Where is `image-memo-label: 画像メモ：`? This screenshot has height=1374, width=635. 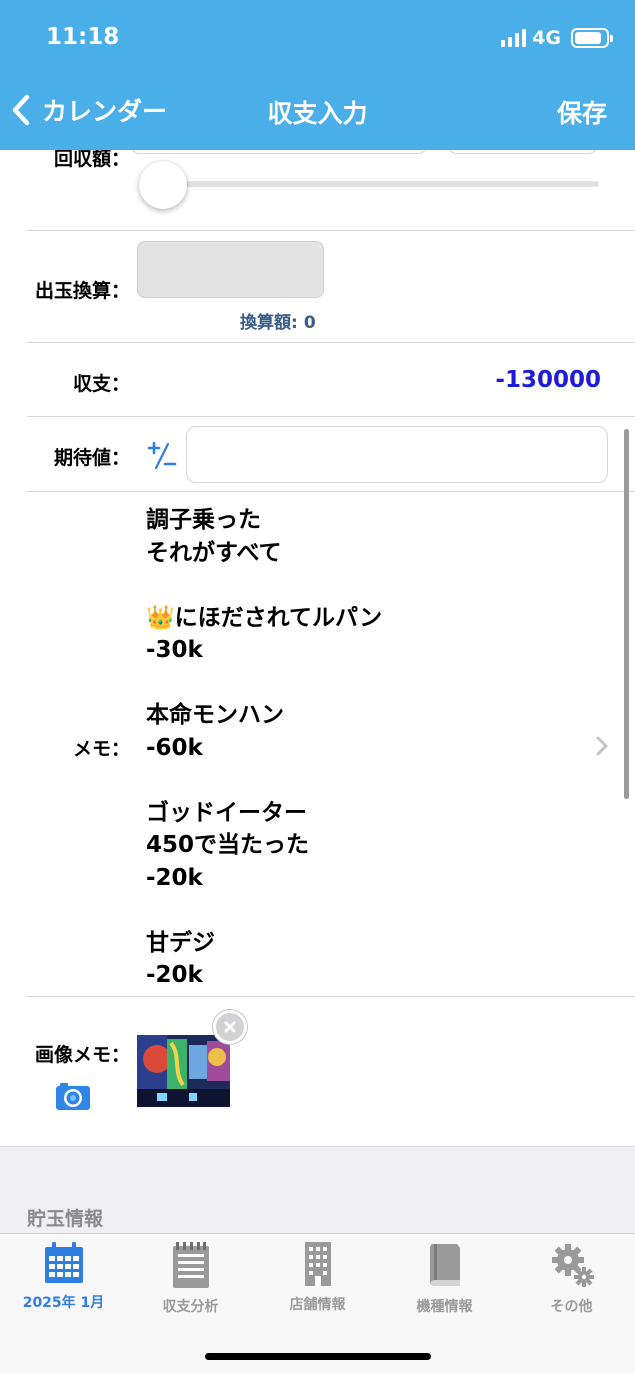
image-memo-label: 画像メモ： is located at coordinates (82, 1055).